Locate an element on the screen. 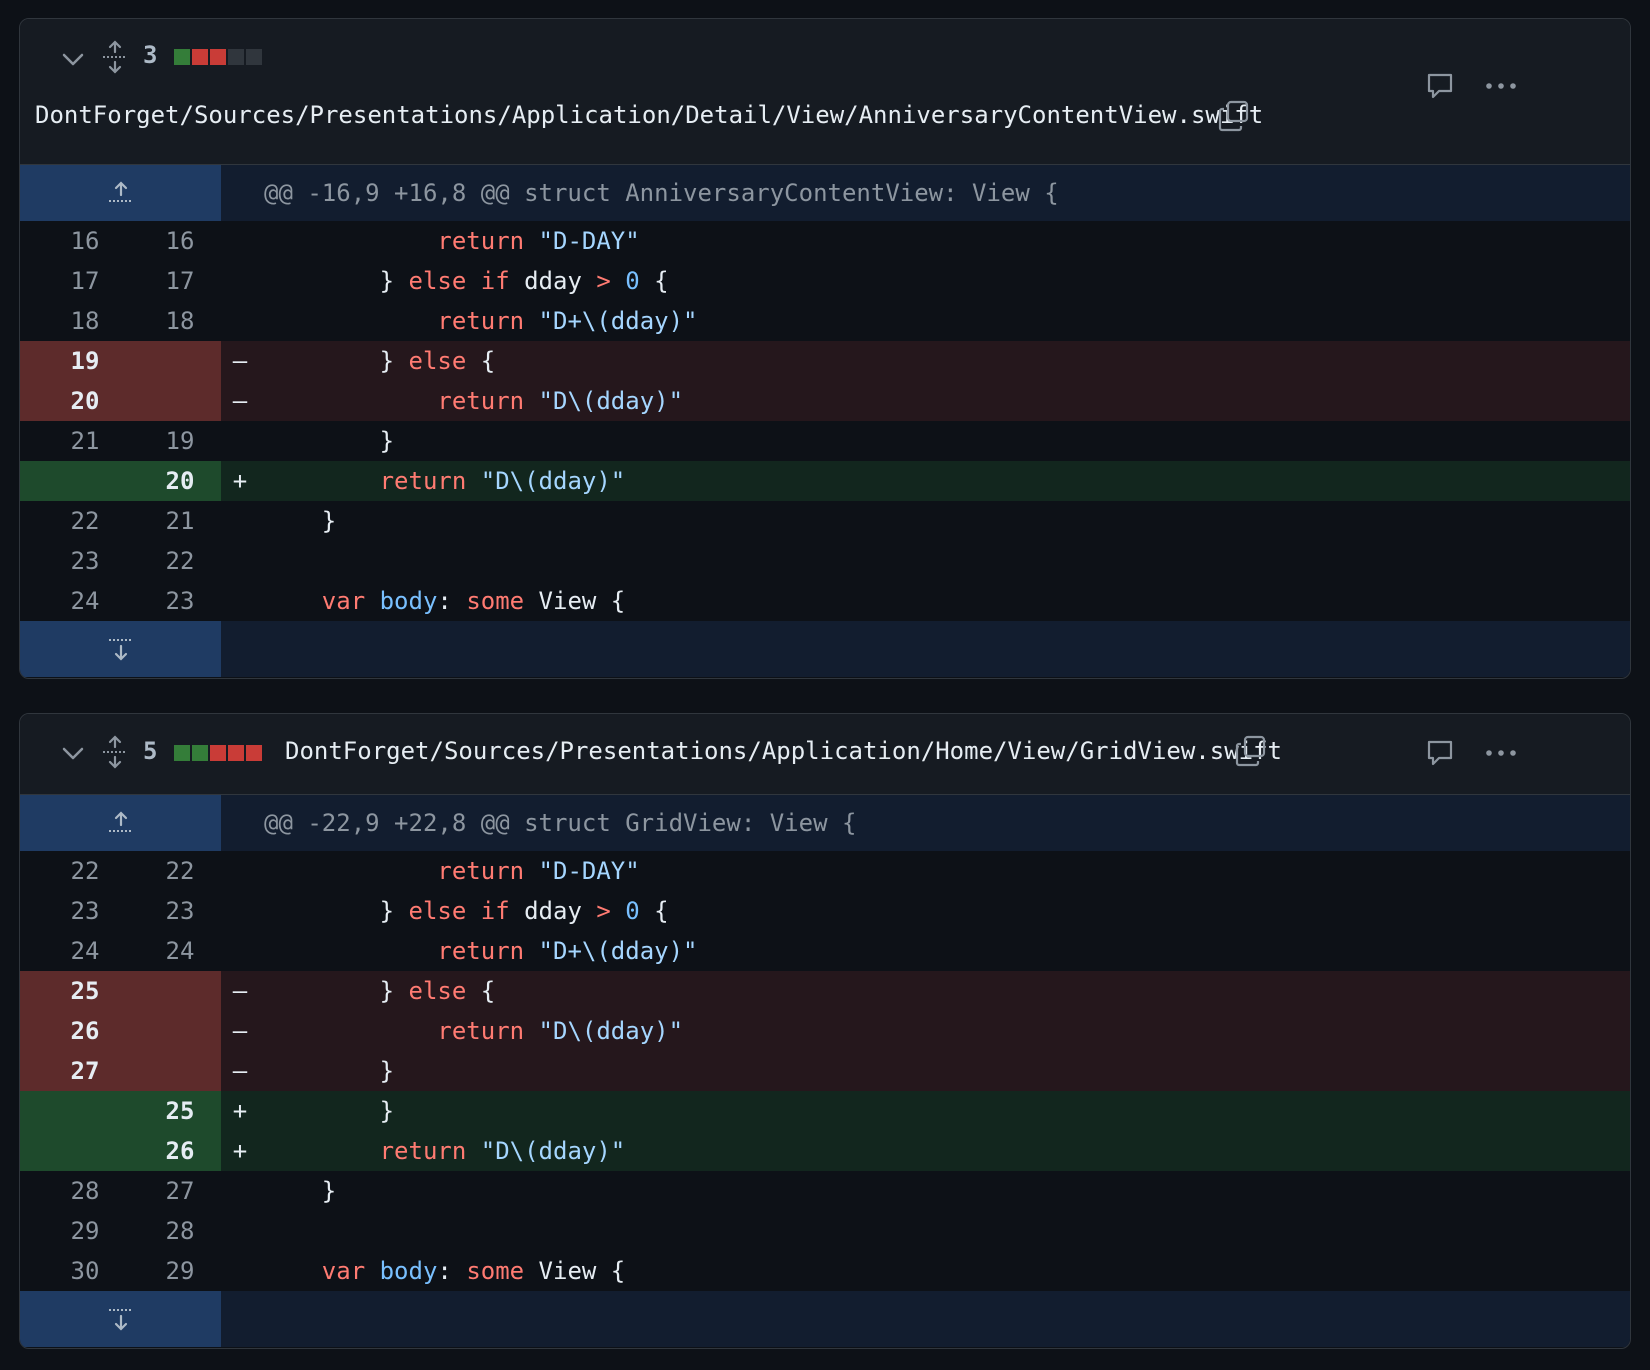 The height and width of the screenshot is (1370, 1650). removed-line: 20 – return "D\(dday)" is located at coordinates (825, 401).